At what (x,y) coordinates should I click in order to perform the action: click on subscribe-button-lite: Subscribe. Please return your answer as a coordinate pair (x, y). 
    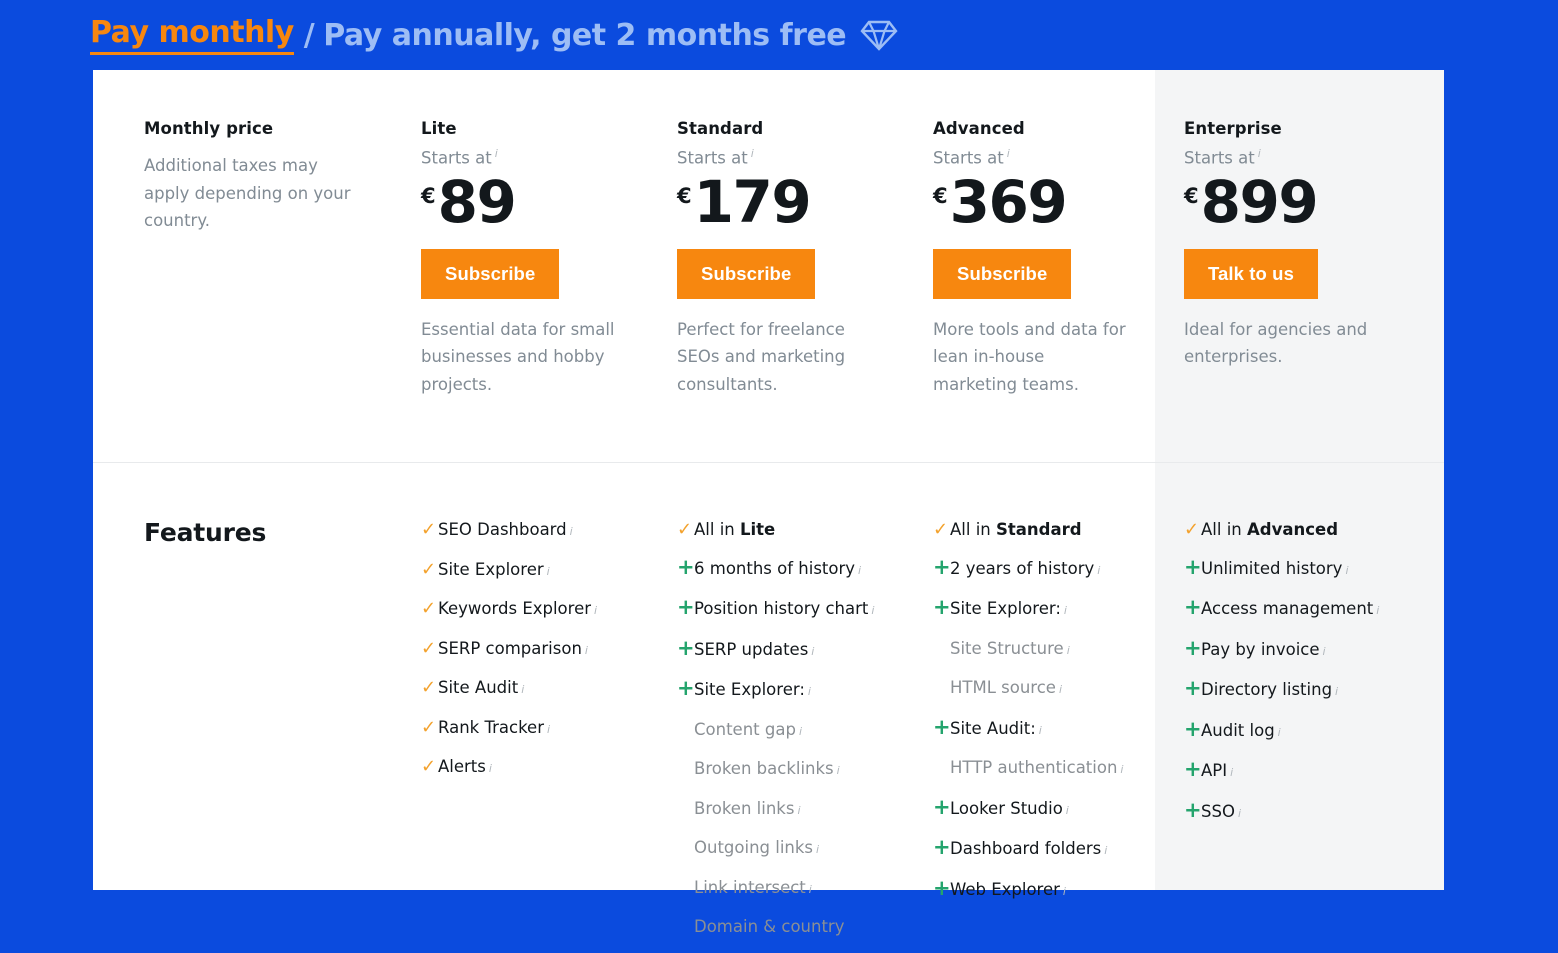
    Looking at the image, I should click on (490, 273).